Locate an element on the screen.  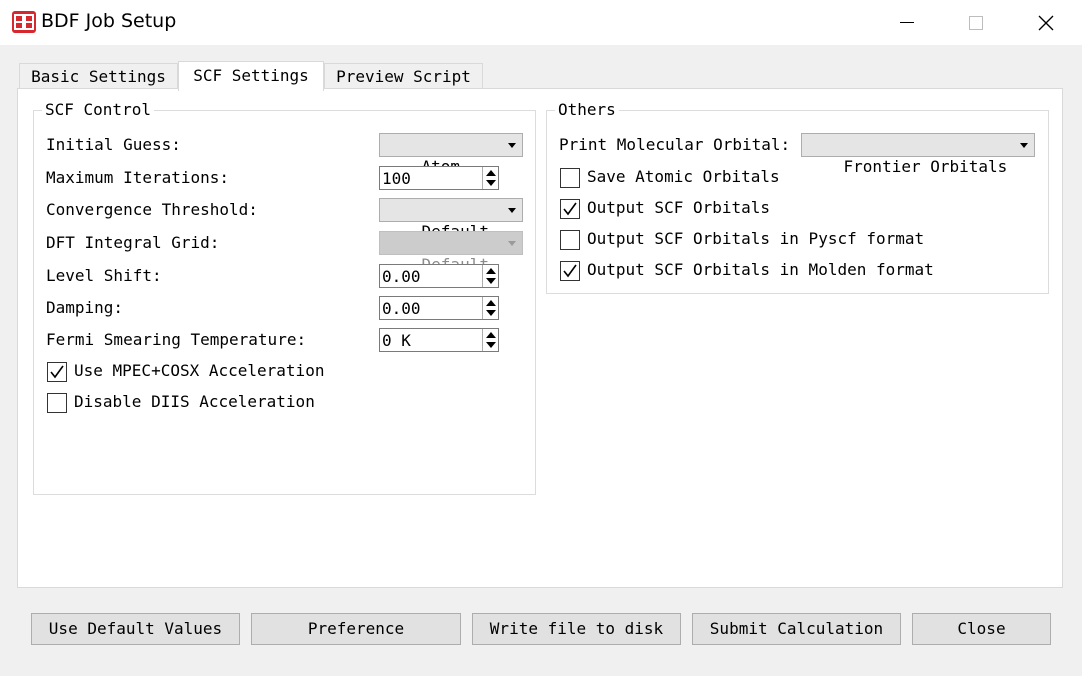
maximize-icon is located at coordinates (976, 22).